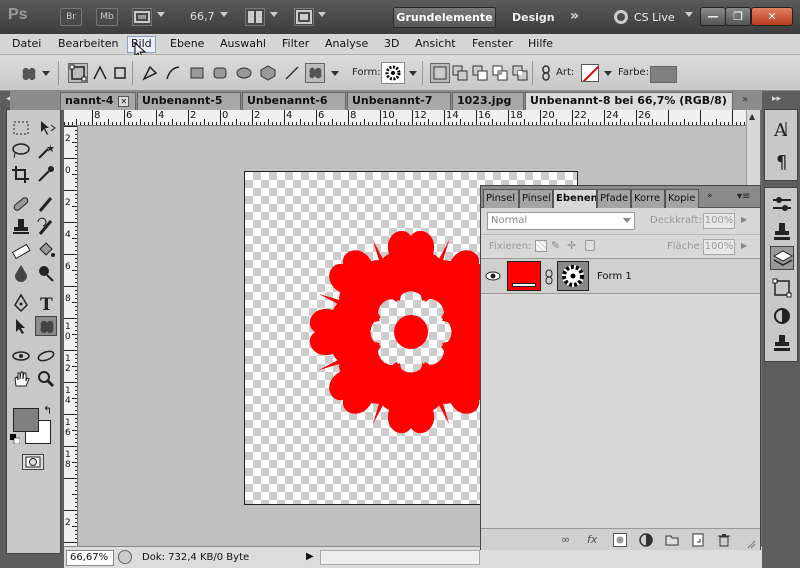 Image resolution: width=800 pixels, height=568 pixels. Describe the element at coordinates (46, 151) in the screenshot. I see `magic-wand-icon` at that location.